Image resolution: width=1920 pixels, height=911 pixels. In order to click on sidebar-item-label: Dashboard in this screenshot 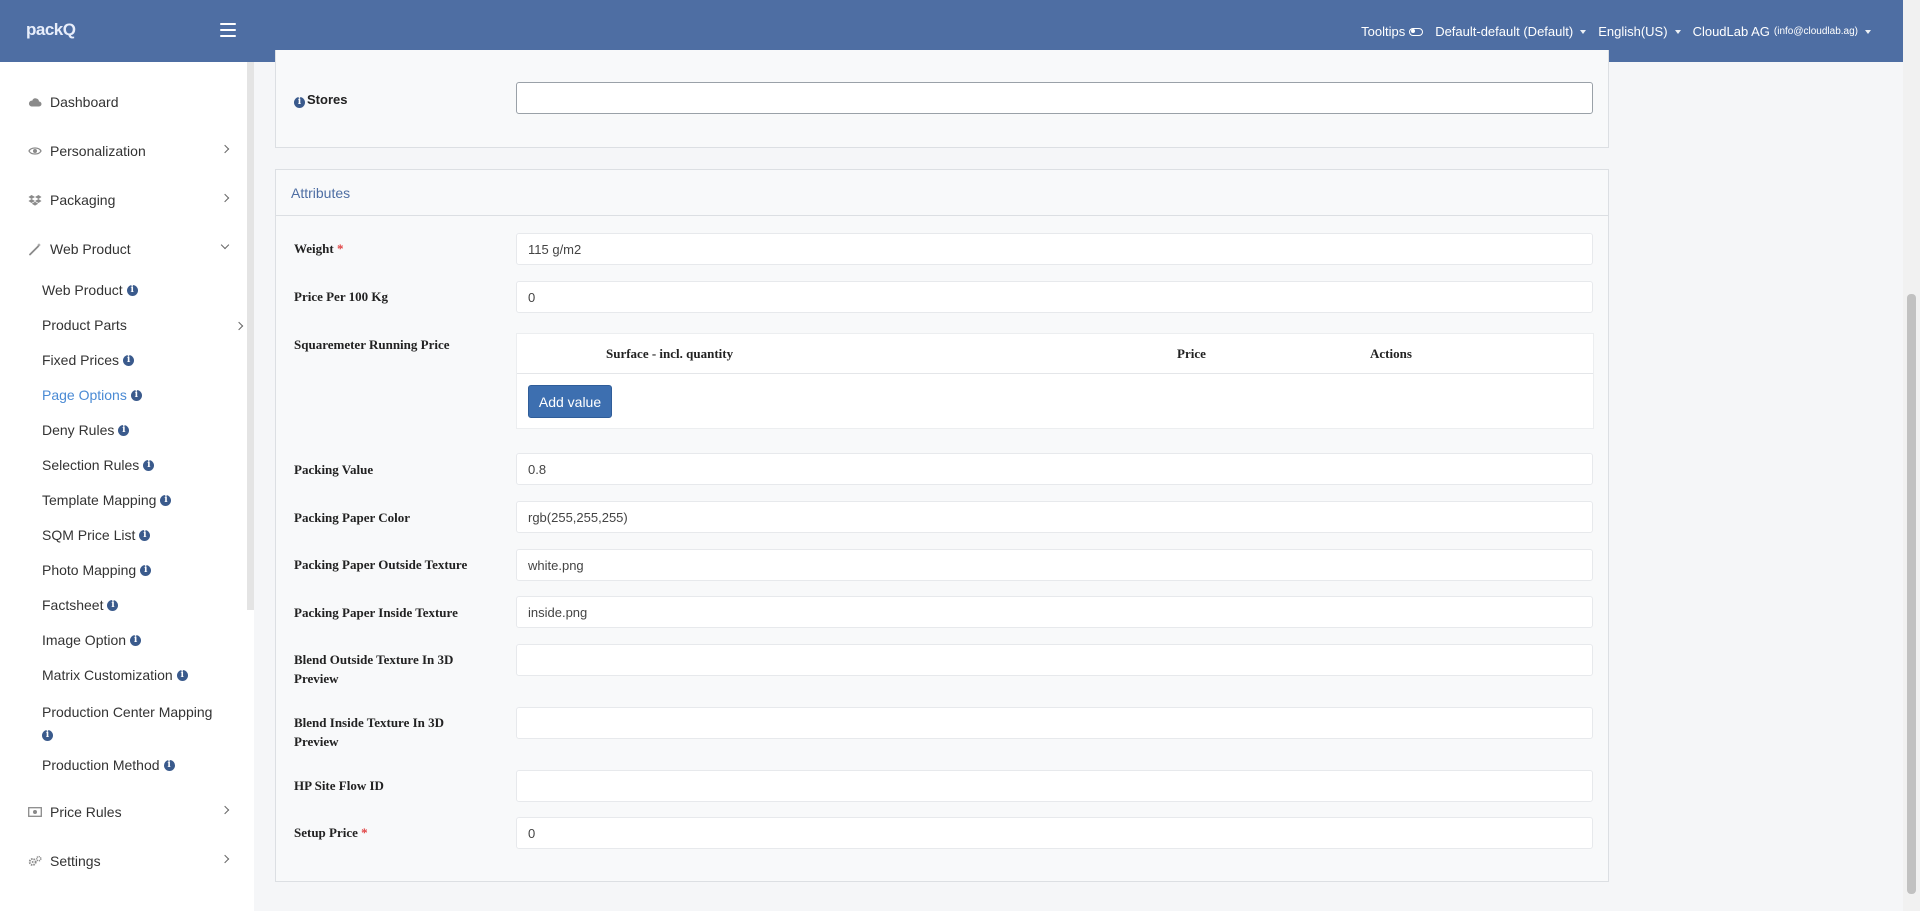, I will do `click(84, 102)`.